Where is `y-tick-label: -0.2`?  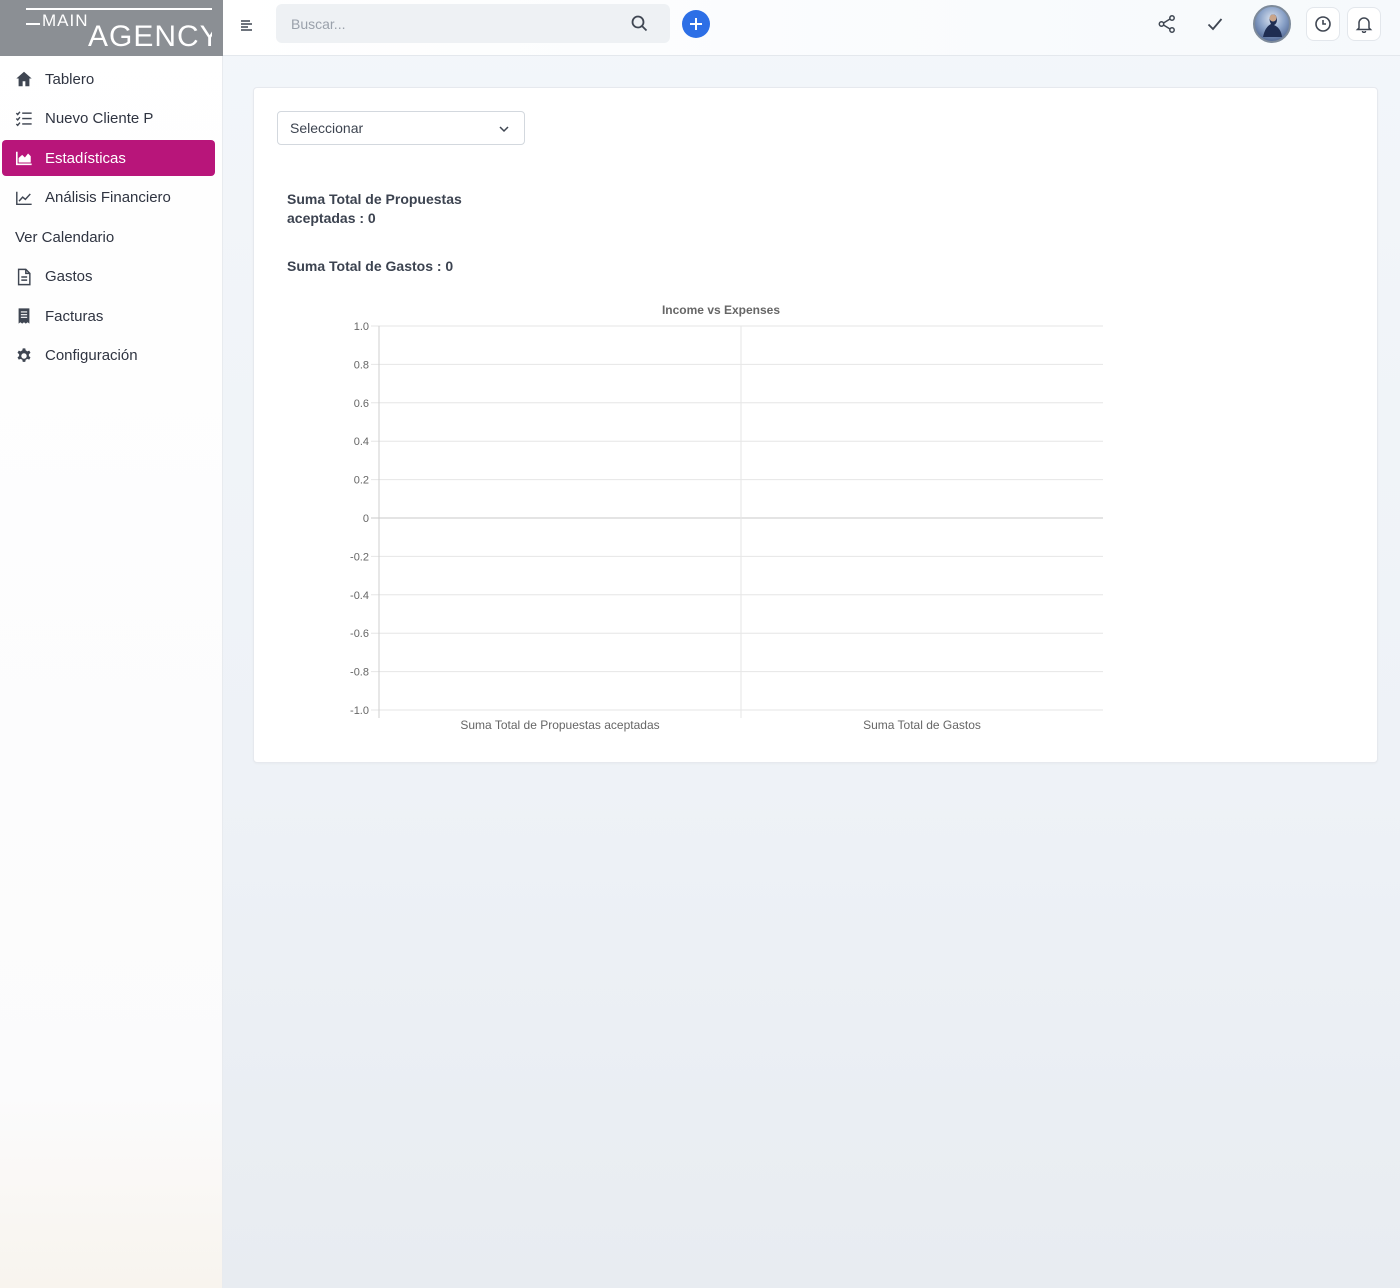 y-tick-label: -0.2 is located at coordinates (359, 557).